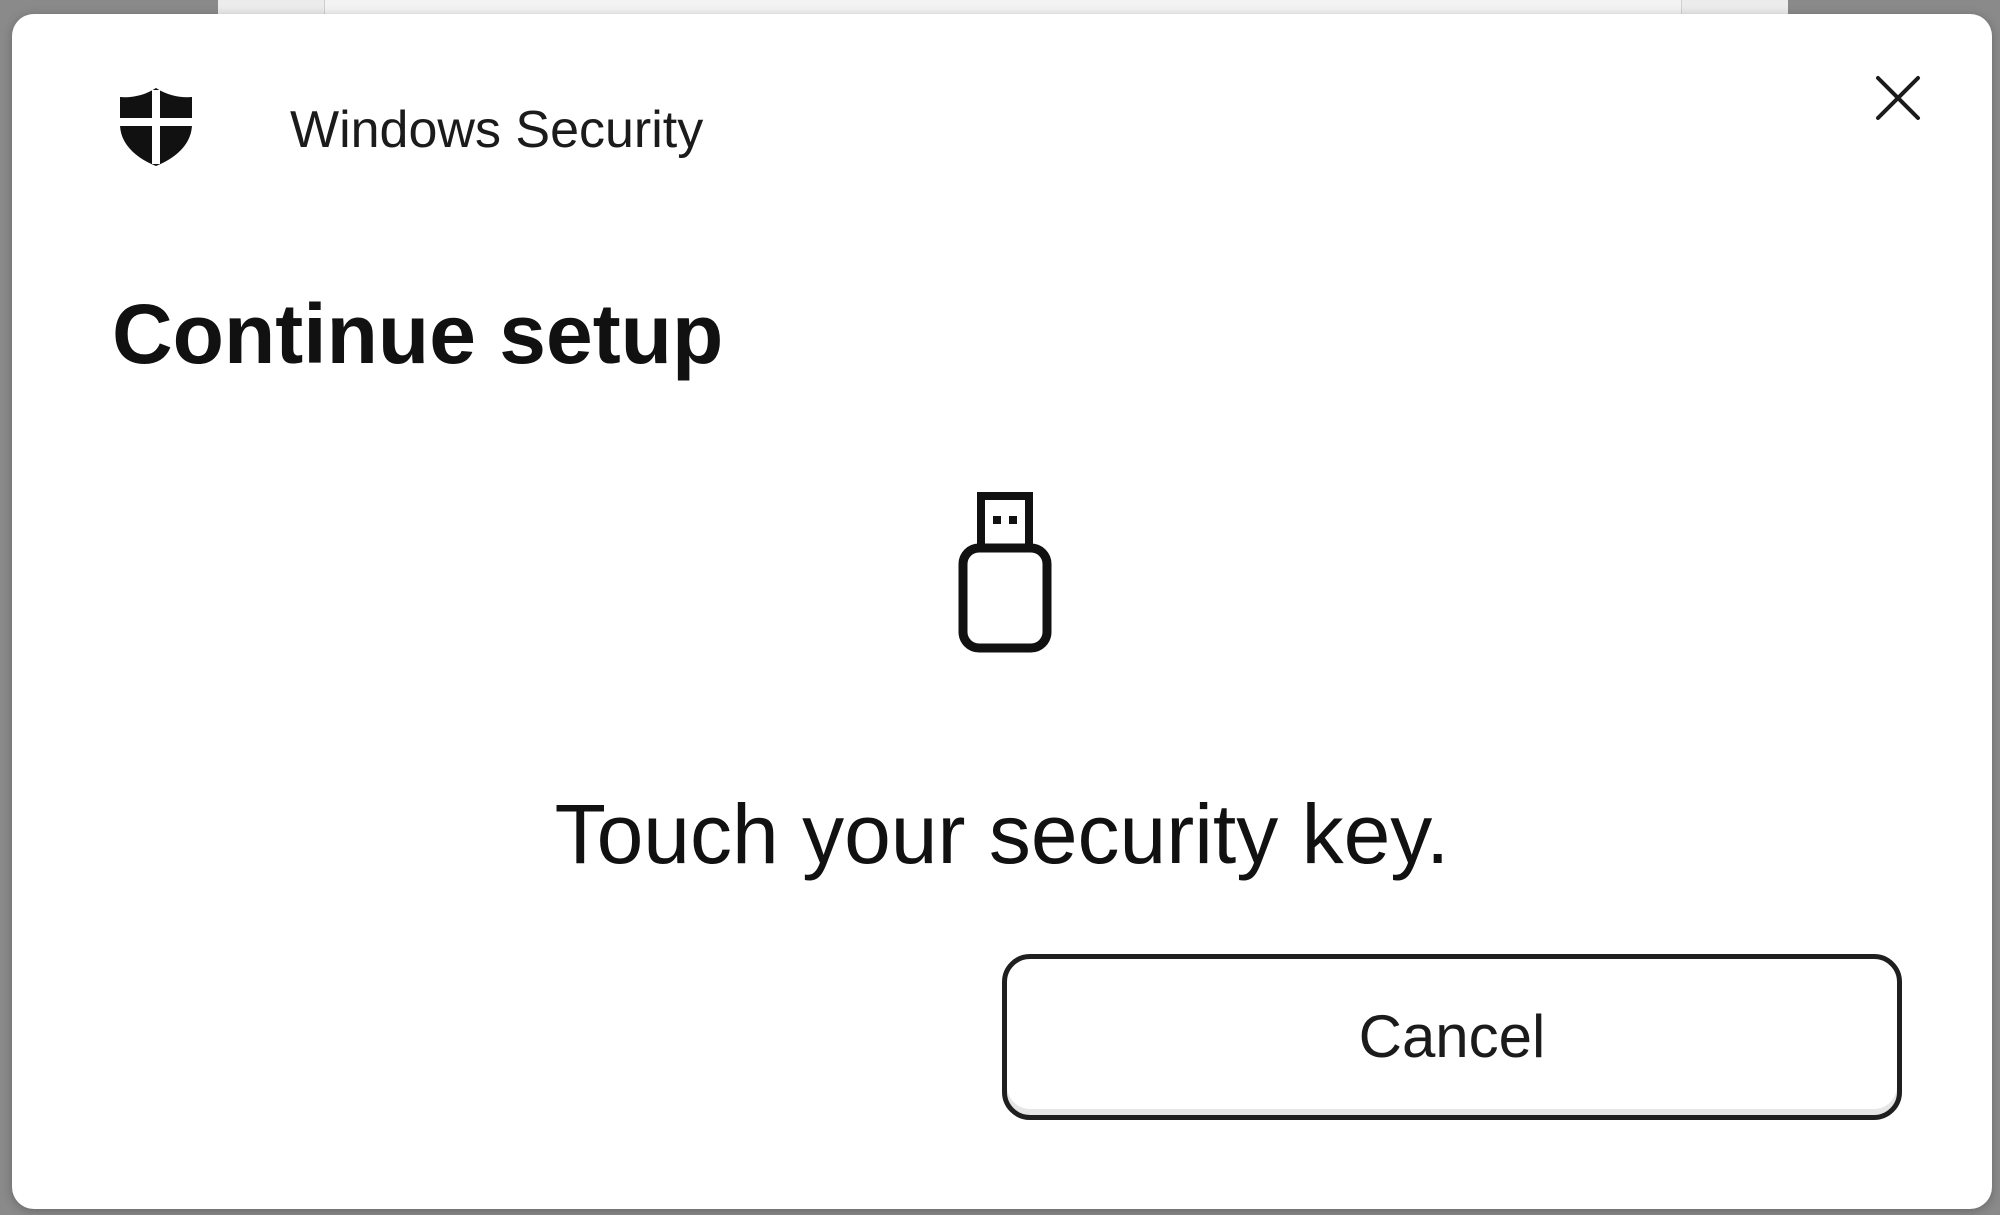 Image resolution: width=2000 pixels, height=1215 pixels. Describe the element at coordinates (156, 126) in the screenshot. I see `shield-icon` at that location.